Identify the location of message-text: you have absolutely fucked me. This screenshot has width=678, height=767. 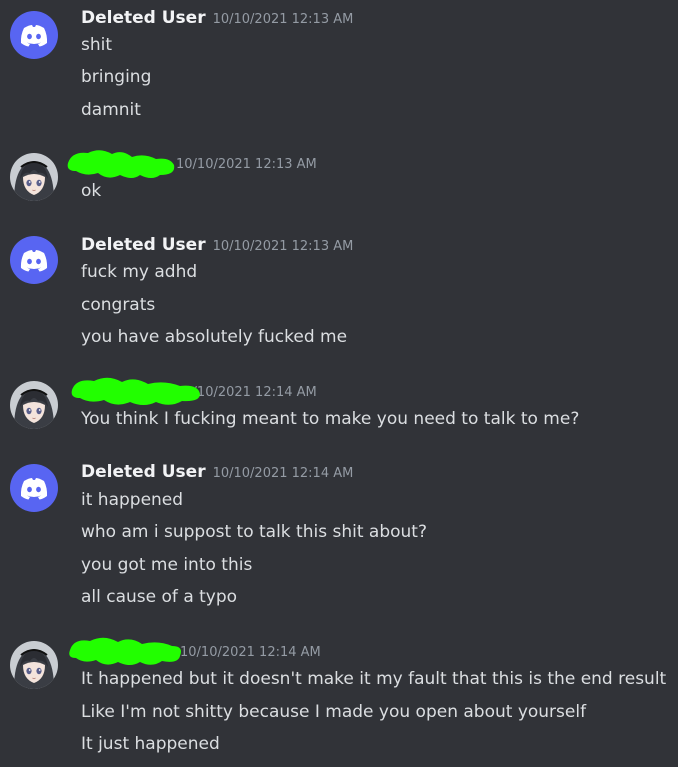
(214, 337).